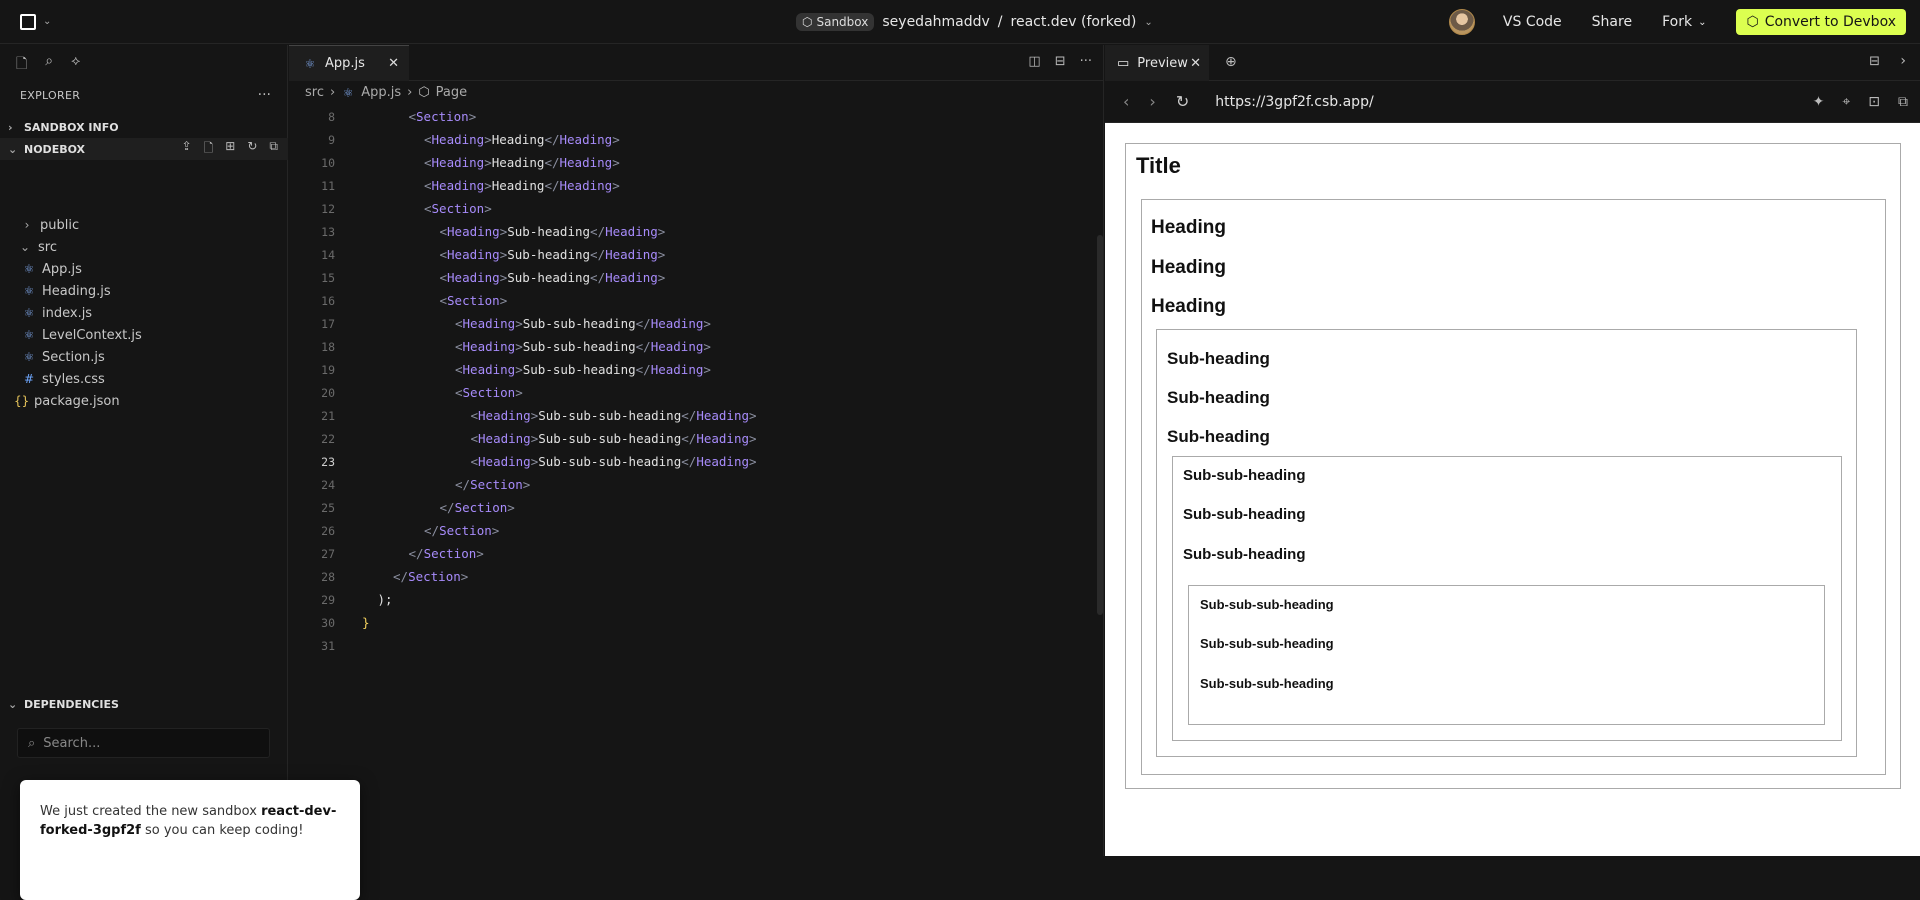 The width and height of the screenshot is (1920, 900). What do you see at coordinates (1100, 425) in the screenshot?
I see `vertical-scrollbar` at bounding box center [1100, 425].